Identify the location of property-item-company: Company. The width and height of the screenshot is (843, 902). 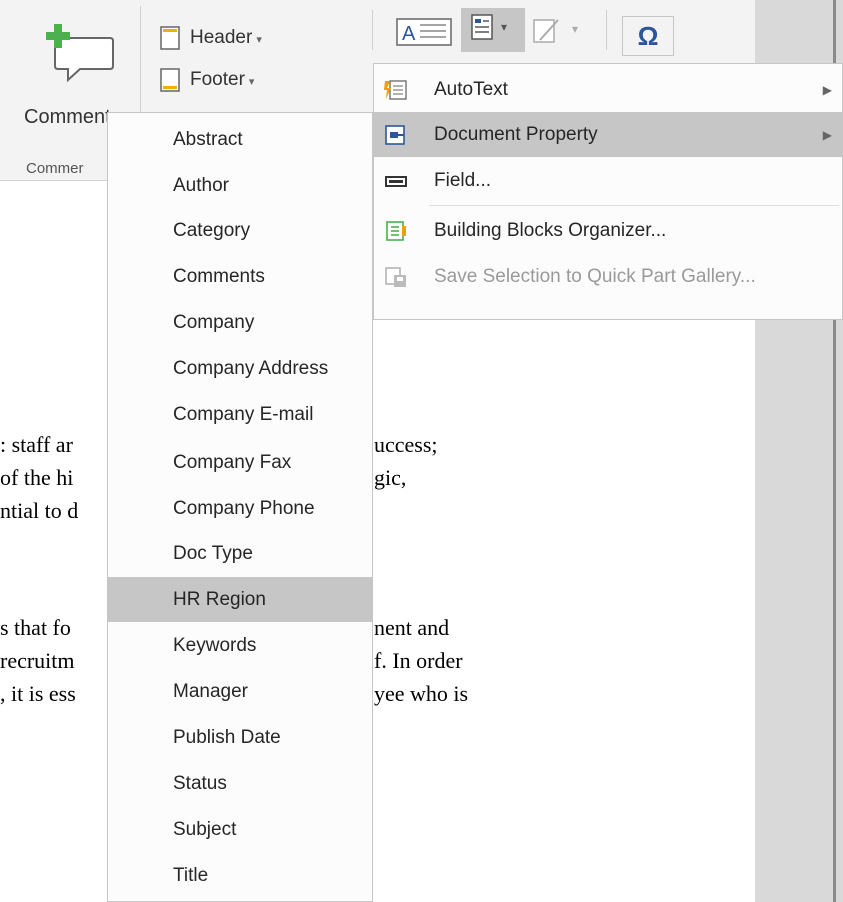
(240, 322).